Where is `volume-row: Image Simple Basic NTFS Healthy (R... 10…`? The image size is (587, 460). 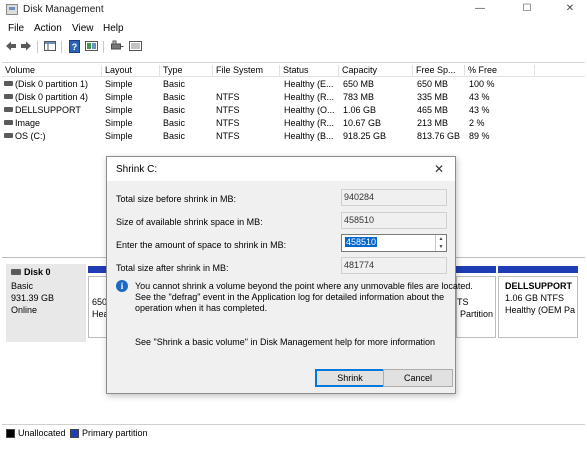
volume-row: Image Simple Basic NTFS Healthy (R... 10… is located at coordinates (293, 123).